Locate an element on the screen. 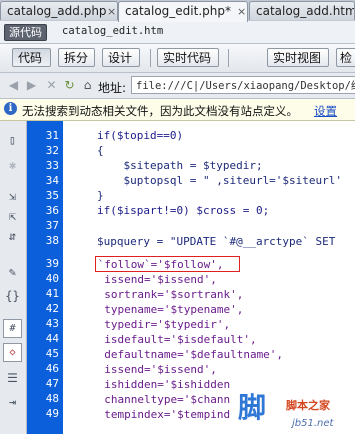  code-line: if($ispart!=0) $cross = 0; is located at coordinates (183, 210).